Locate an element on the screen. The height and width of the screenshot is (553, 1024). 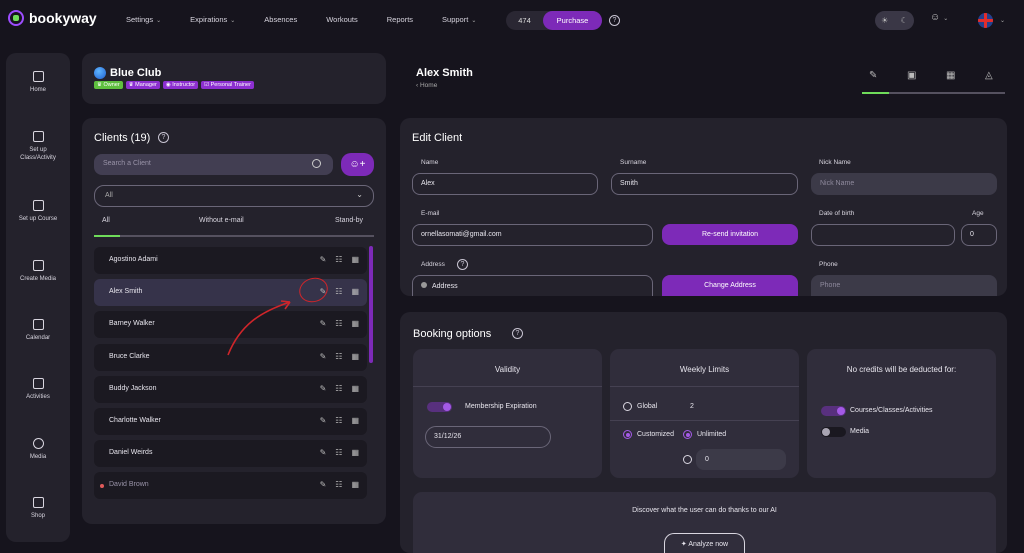
sidebar-item-setup-course: Set up Course is located at coordinates (38, 211).